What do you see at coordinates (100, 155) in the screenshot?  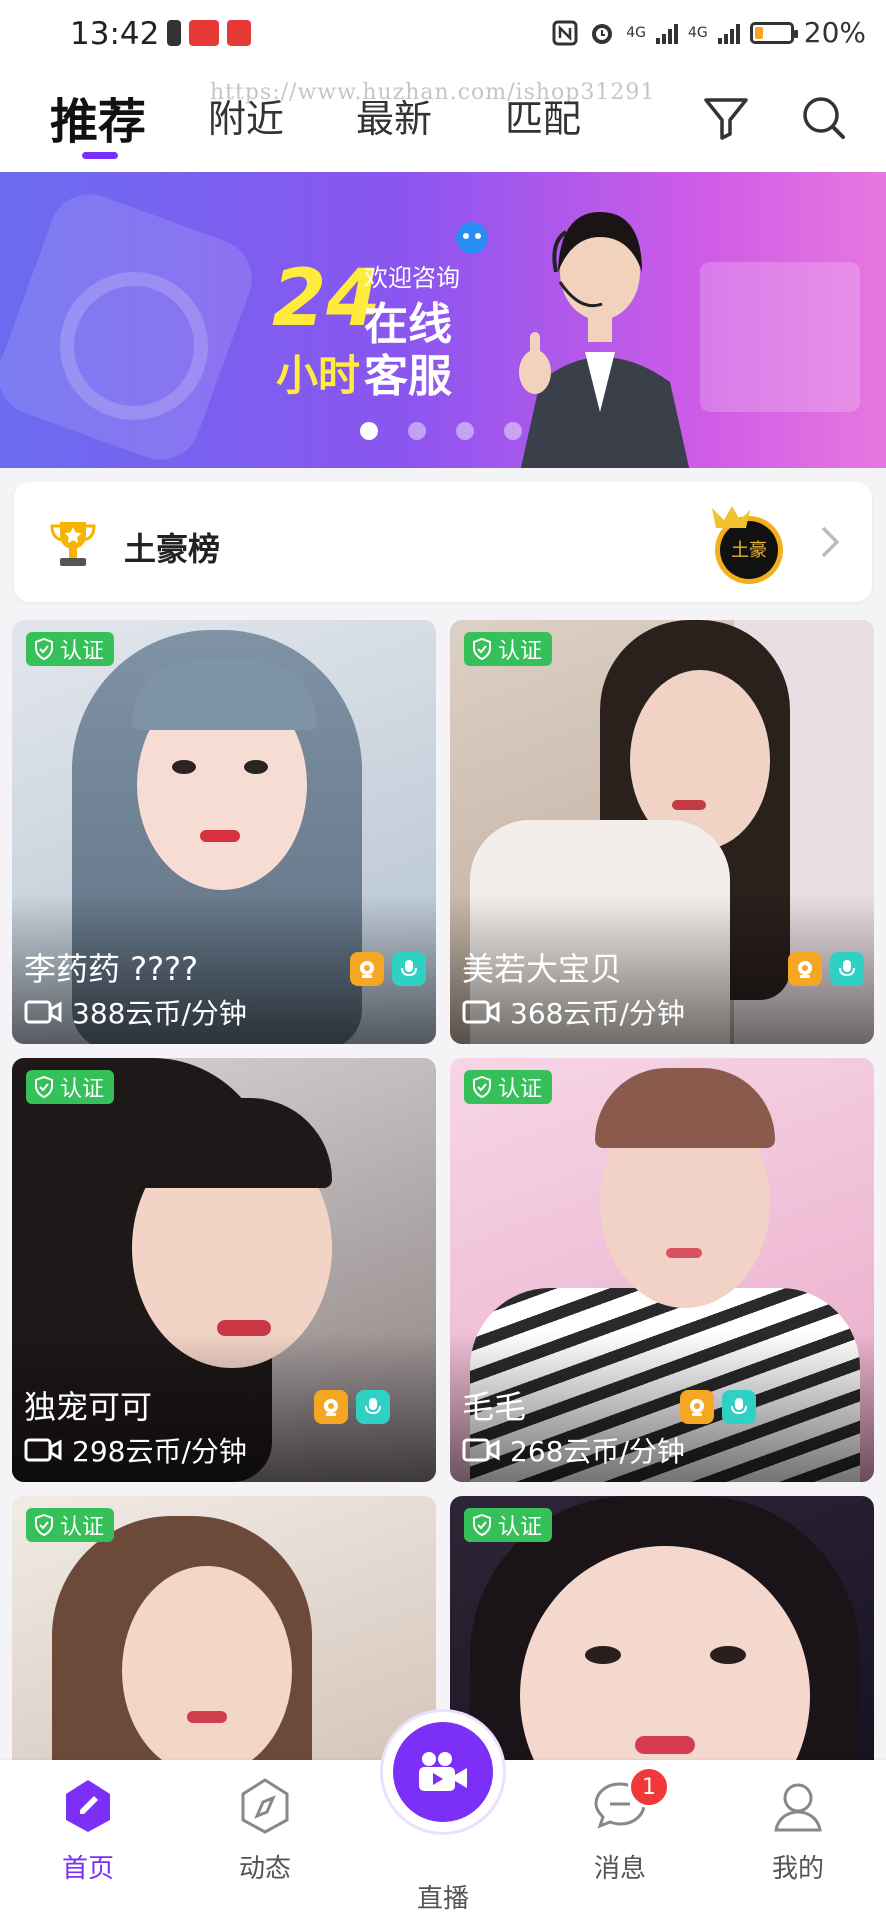 I see `active-tab-indicator` at bounding box center [100, 155].